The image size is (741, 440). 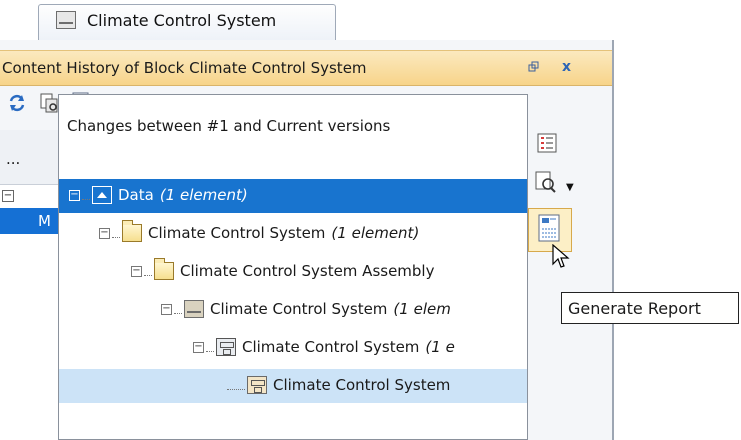 I want to click on changes-heading: Changes between #1 and Current versions, so click(x=229, y=126).